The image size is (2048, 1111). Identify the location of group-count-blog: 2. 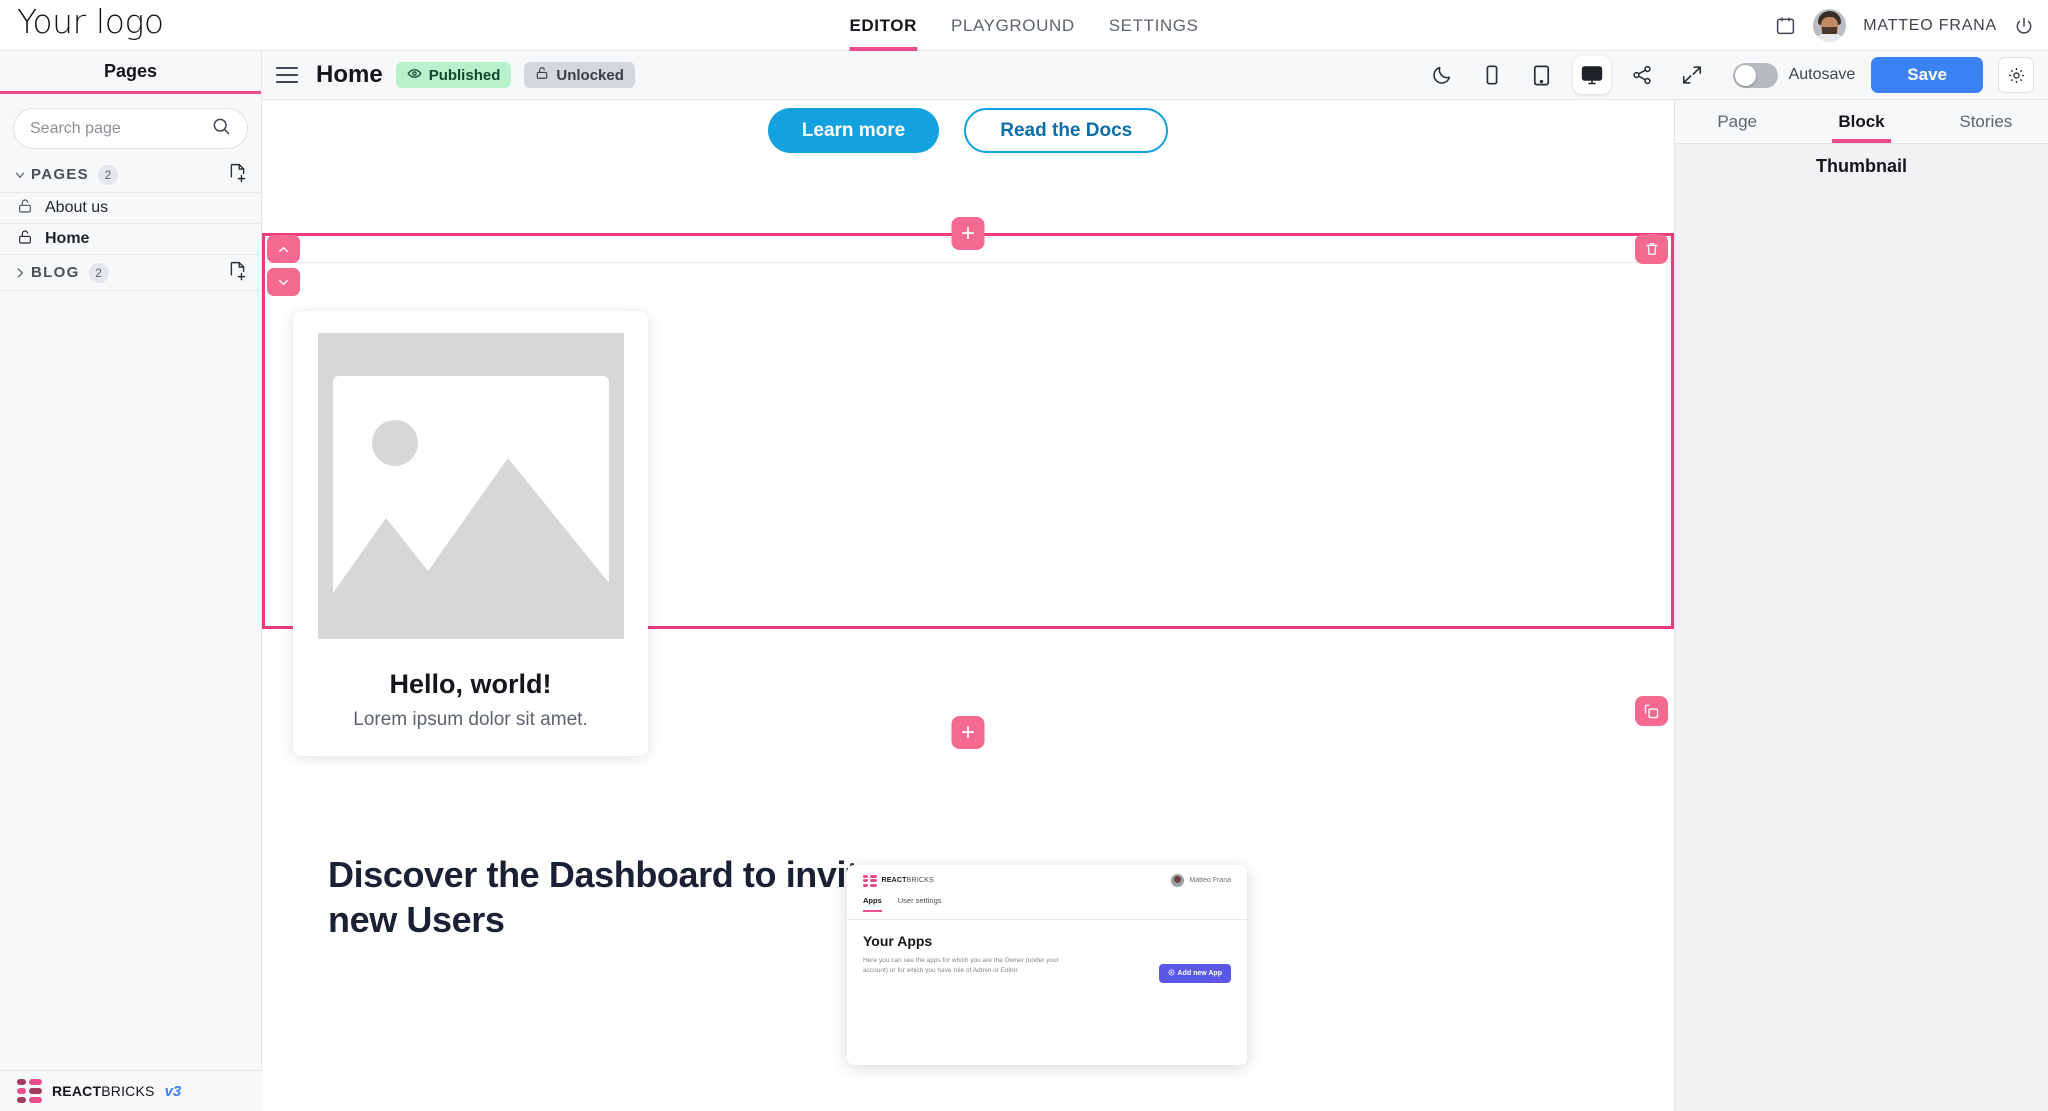
(98, 272).